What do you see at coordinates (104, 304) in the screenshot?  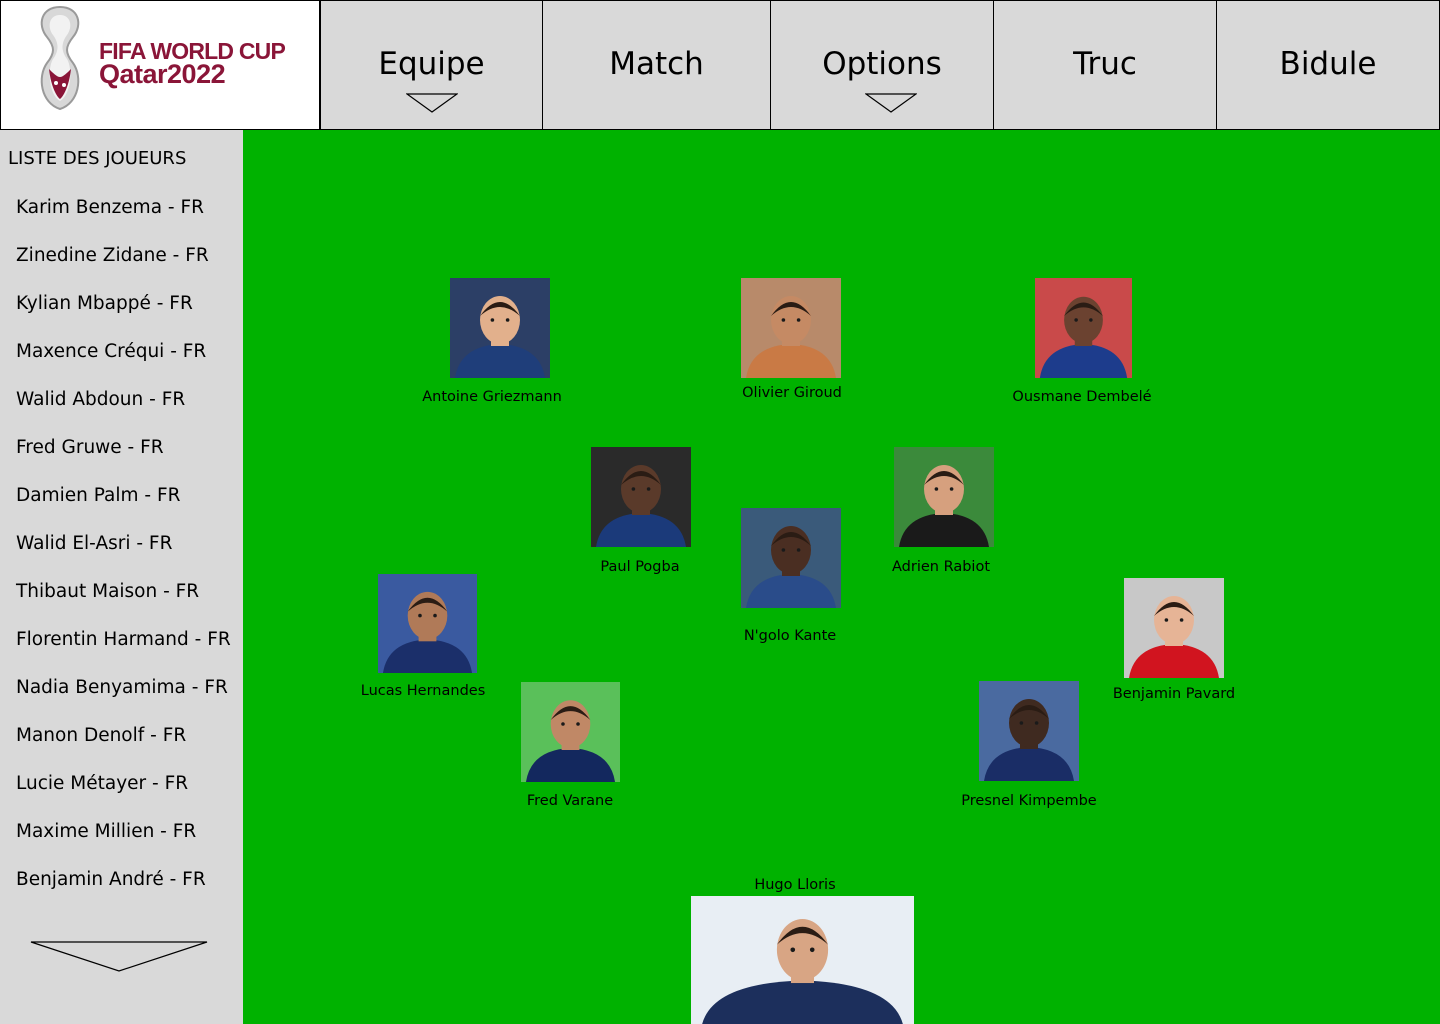 I see `player-list-item: Kylian Mbappé - FR` at bounding box center [104, 304].